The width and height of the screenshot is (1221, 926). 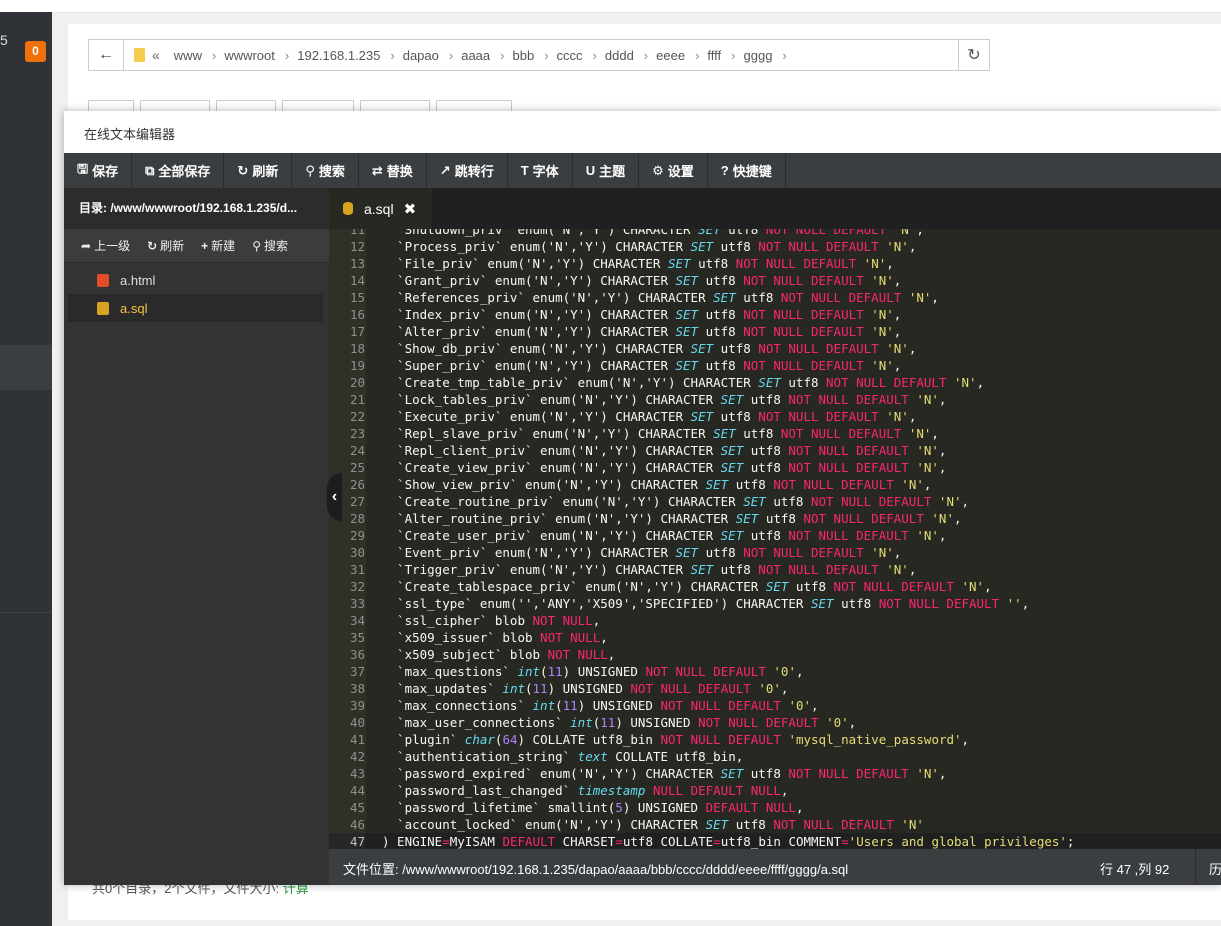 What do you see at coordinates (673, 55) in the screenshot?
I see `breadcrumb-item: eeee ›` at bounding box center [673, 55].